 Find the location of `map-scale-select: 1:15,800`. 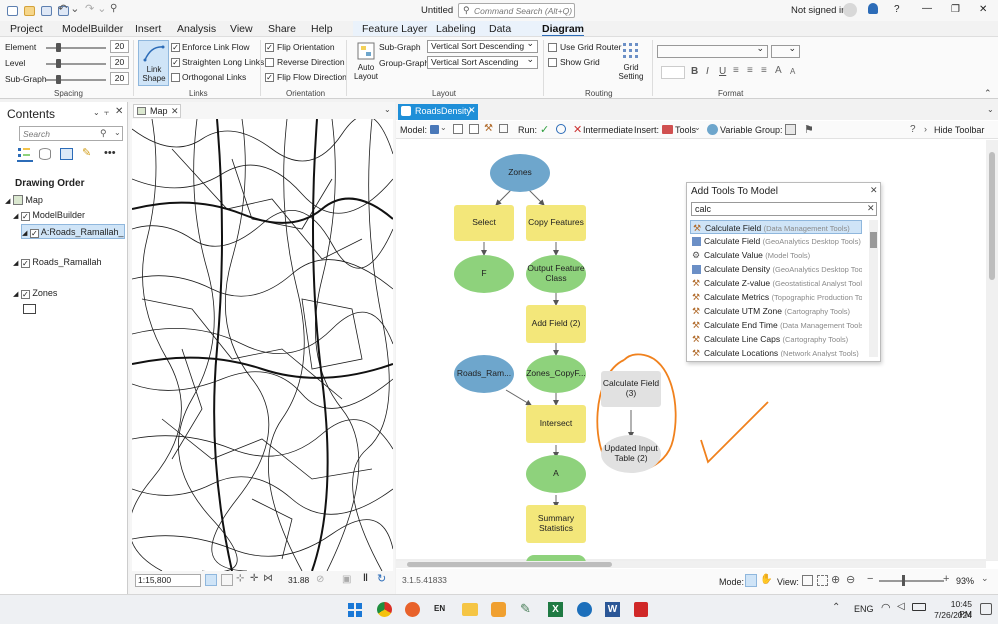

map-scale-select: 1:15,800 is located at coordinates (168, 580).